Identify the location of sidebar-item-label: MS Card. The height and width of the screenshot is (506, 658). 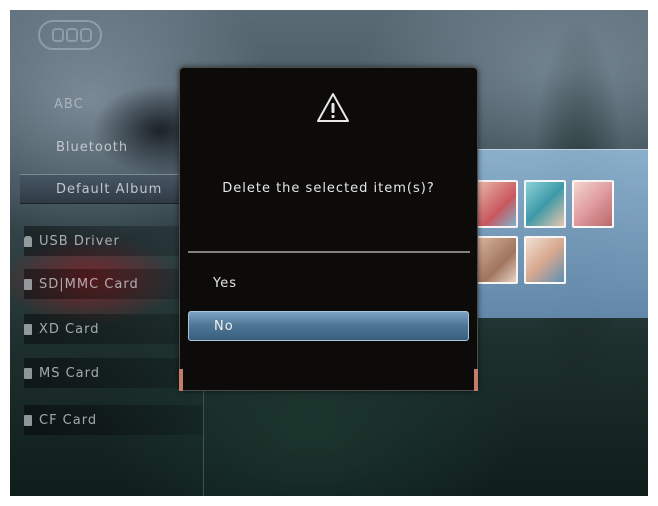
(70, 373).